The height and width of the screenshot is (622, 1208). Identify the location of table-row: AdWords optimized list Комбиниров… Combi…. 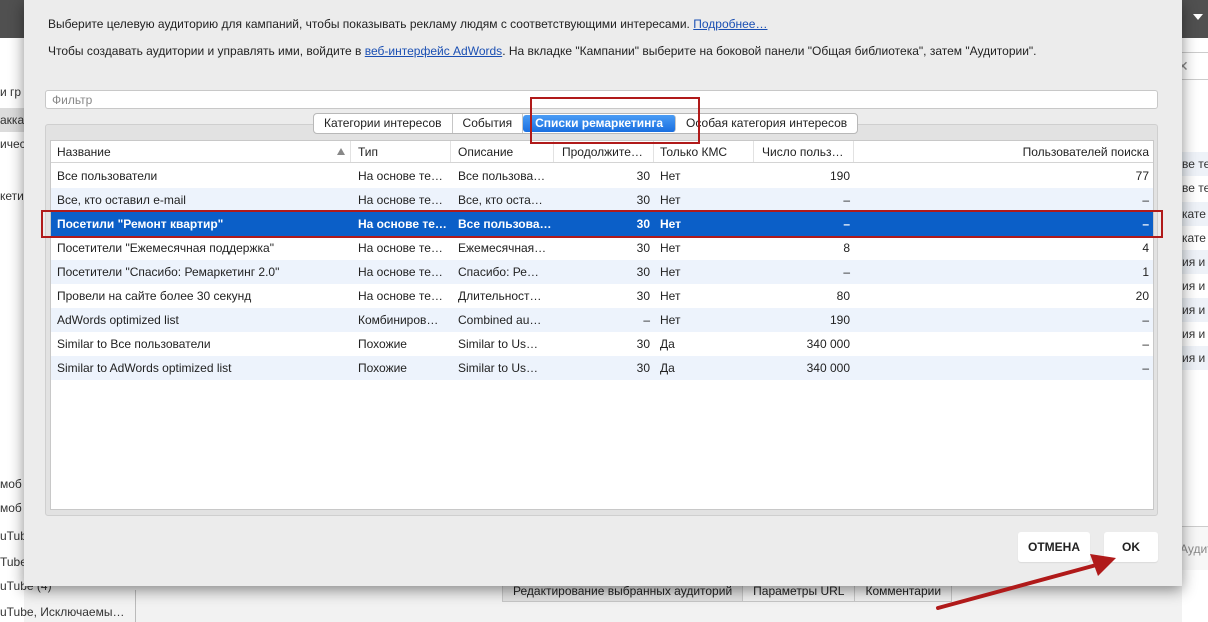
(602, 320).